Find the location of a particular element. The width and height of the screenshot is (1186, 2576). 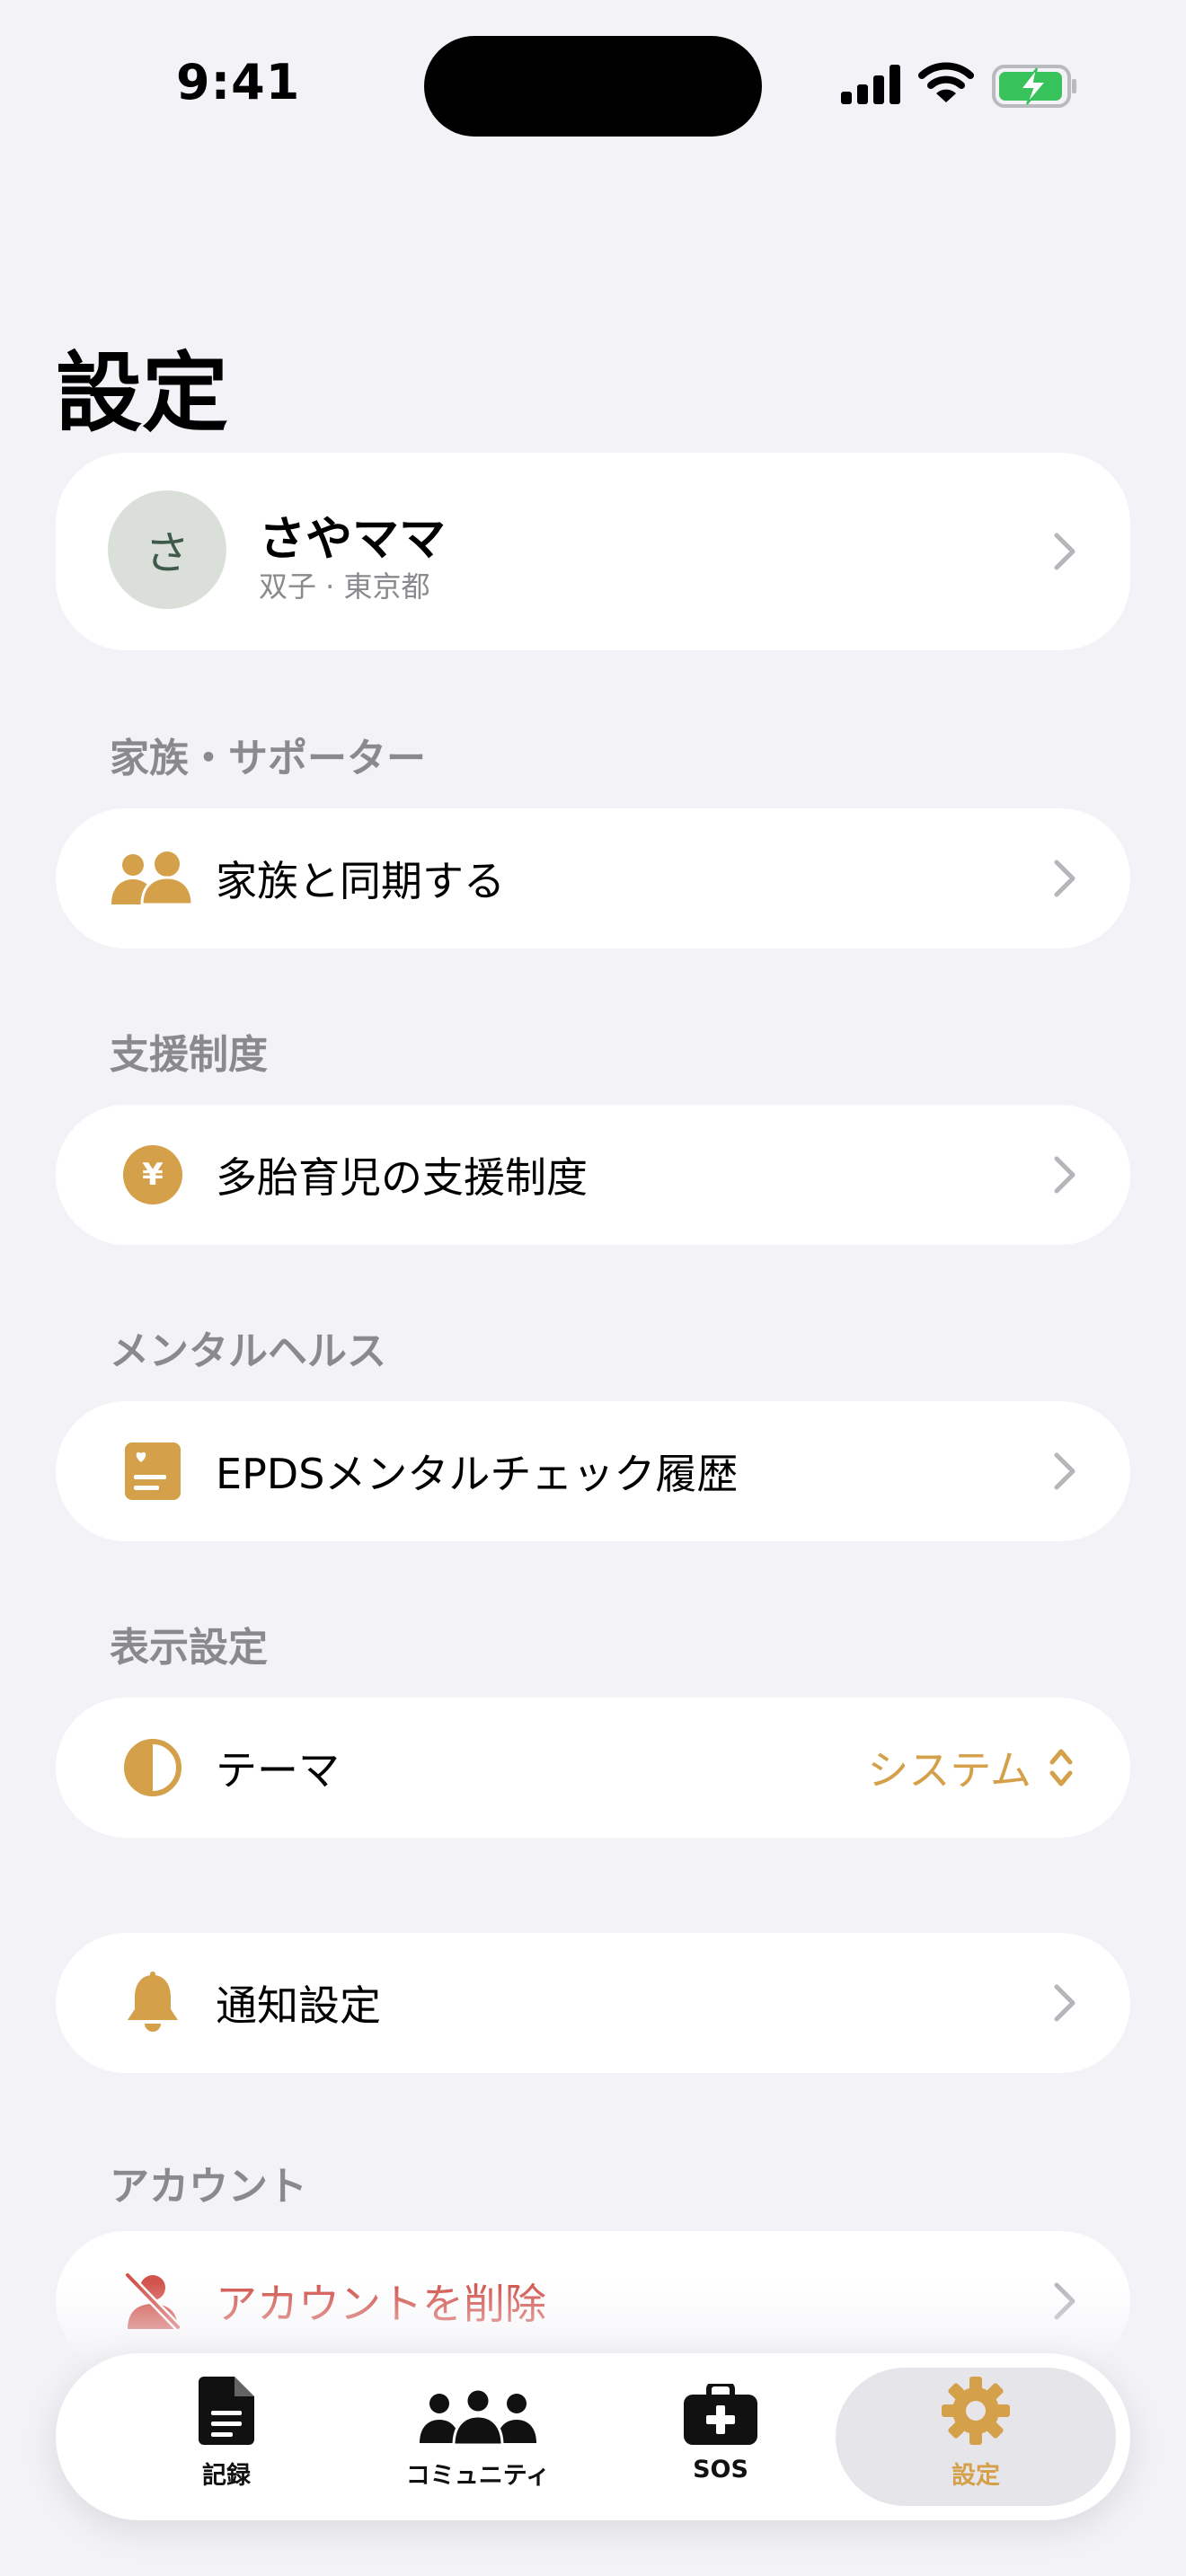

cellular-signal-icon is located at coordinates (870, 84).